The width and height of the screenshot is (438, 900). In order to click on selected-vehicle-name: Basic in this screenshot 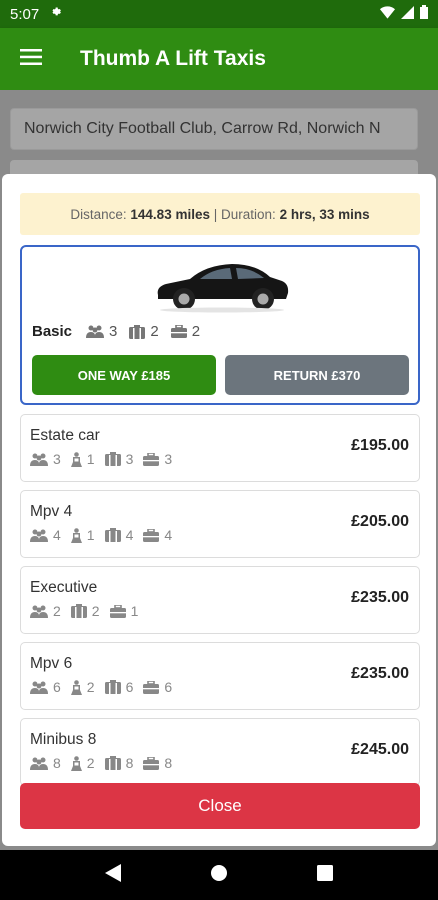, I will do `click(52, 331)`.